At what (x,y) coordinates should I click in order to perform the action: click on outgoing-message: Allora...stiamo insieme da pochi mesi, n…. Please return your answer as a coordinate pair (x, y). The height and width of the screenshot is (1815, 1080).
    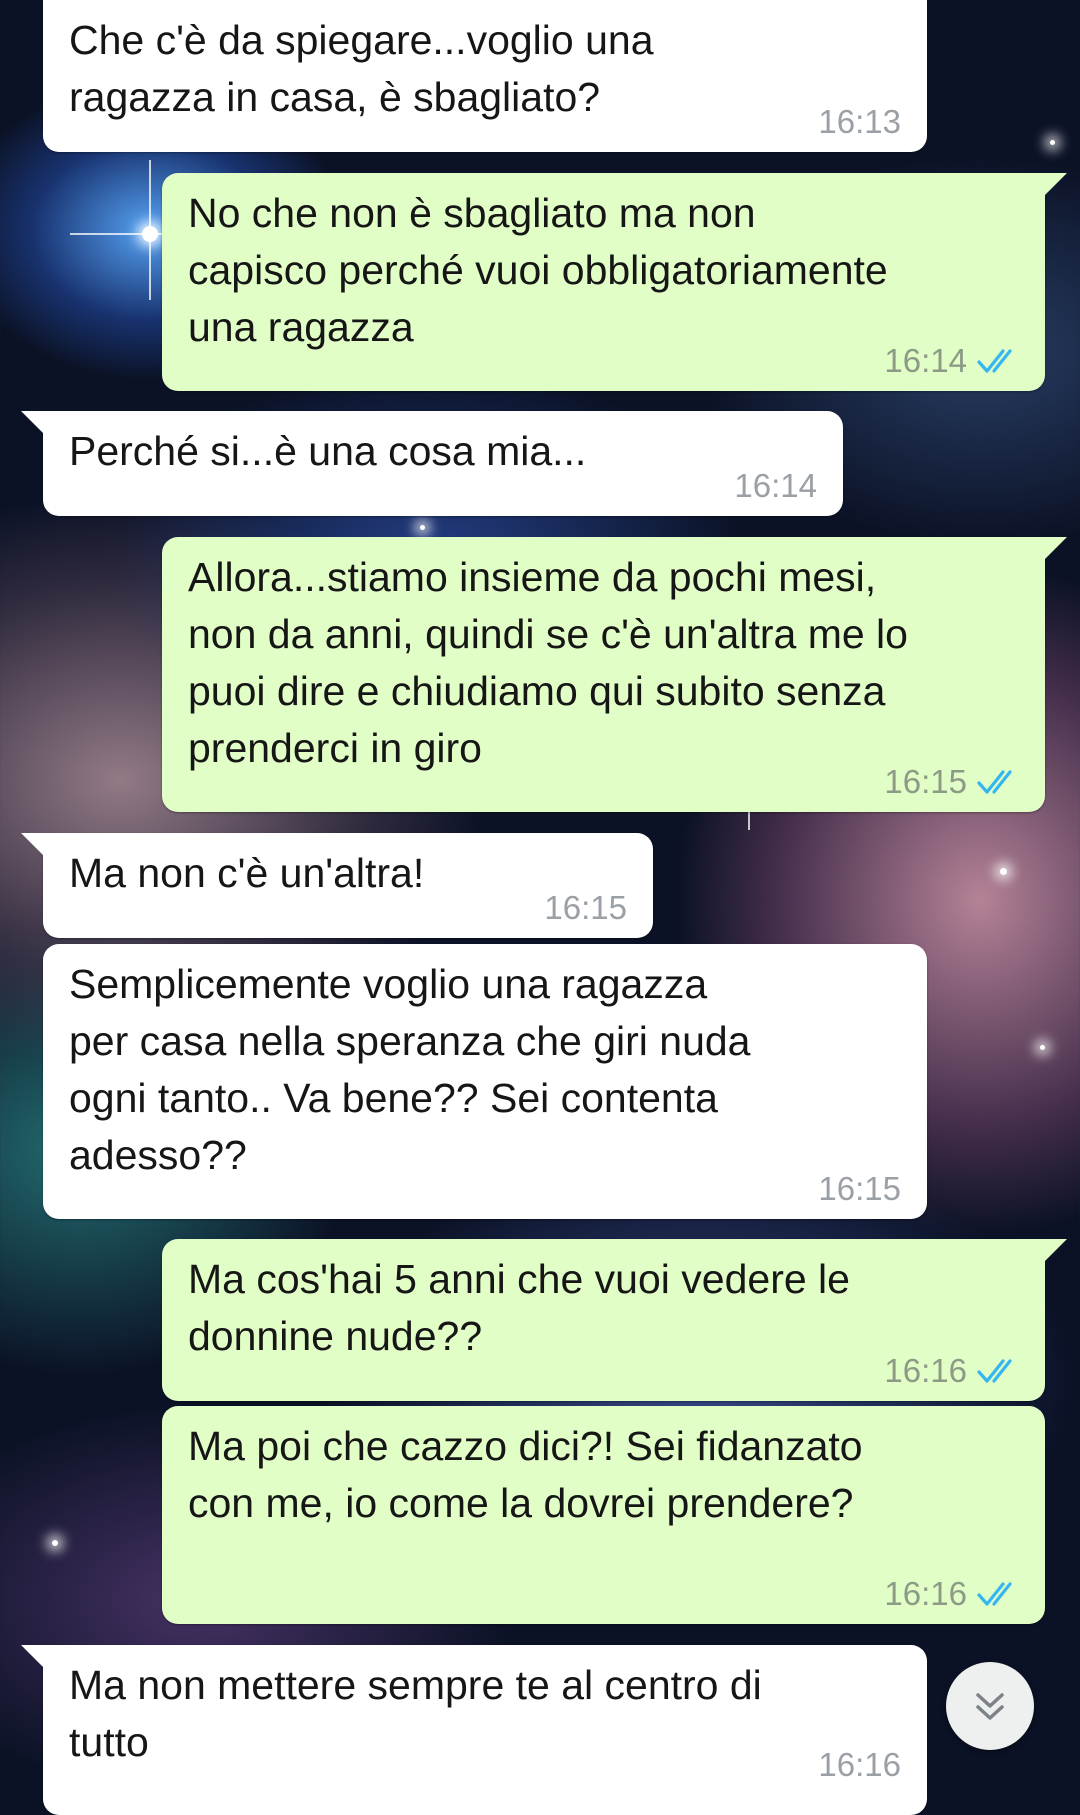
    Looking at the image, I should click on (614, 674).